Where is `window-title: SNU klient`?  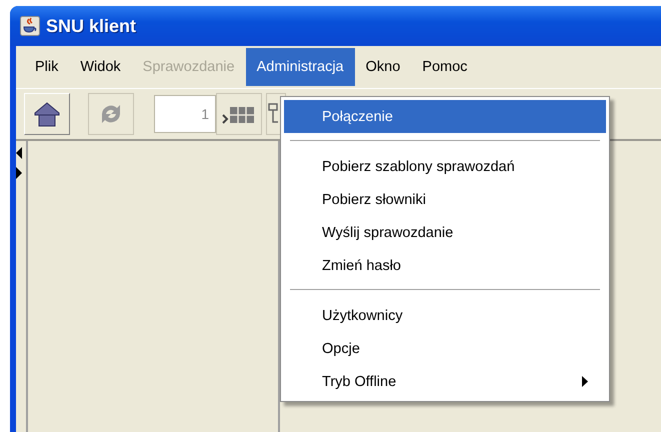 window-title: SNU klient is located at coordinates (91, 26).